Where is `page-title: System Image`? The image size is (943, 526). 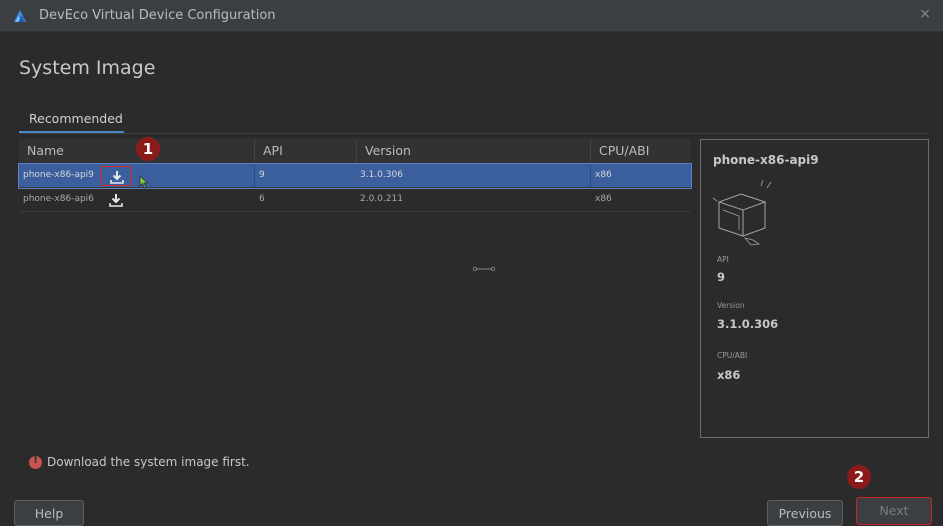 page-title: System Image is located at coordinates (87, 68).